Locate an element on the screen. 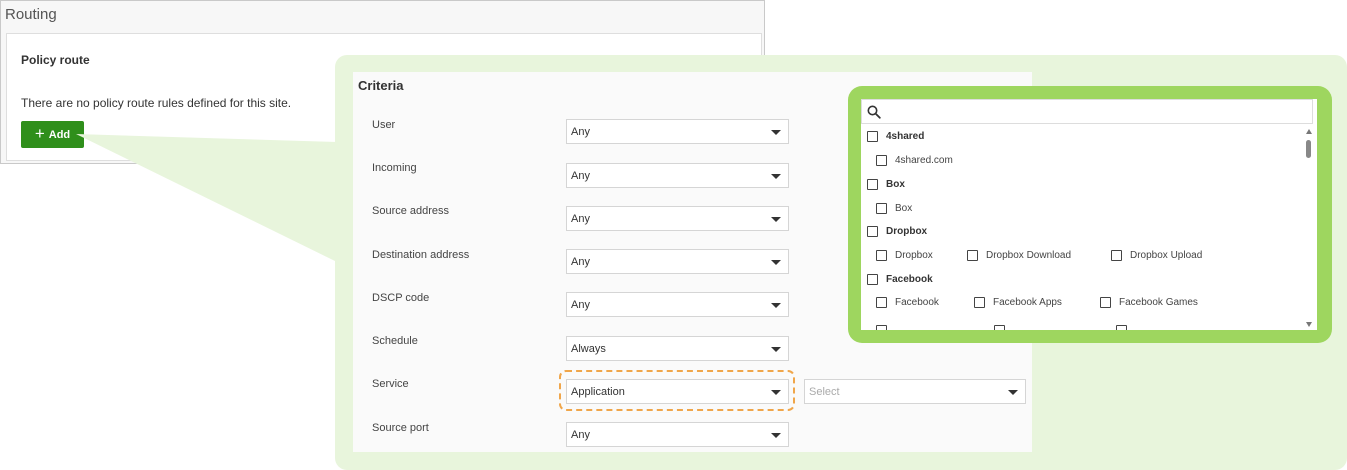  item-checkbox: 4shared.com is located at coordinates (914, 160).